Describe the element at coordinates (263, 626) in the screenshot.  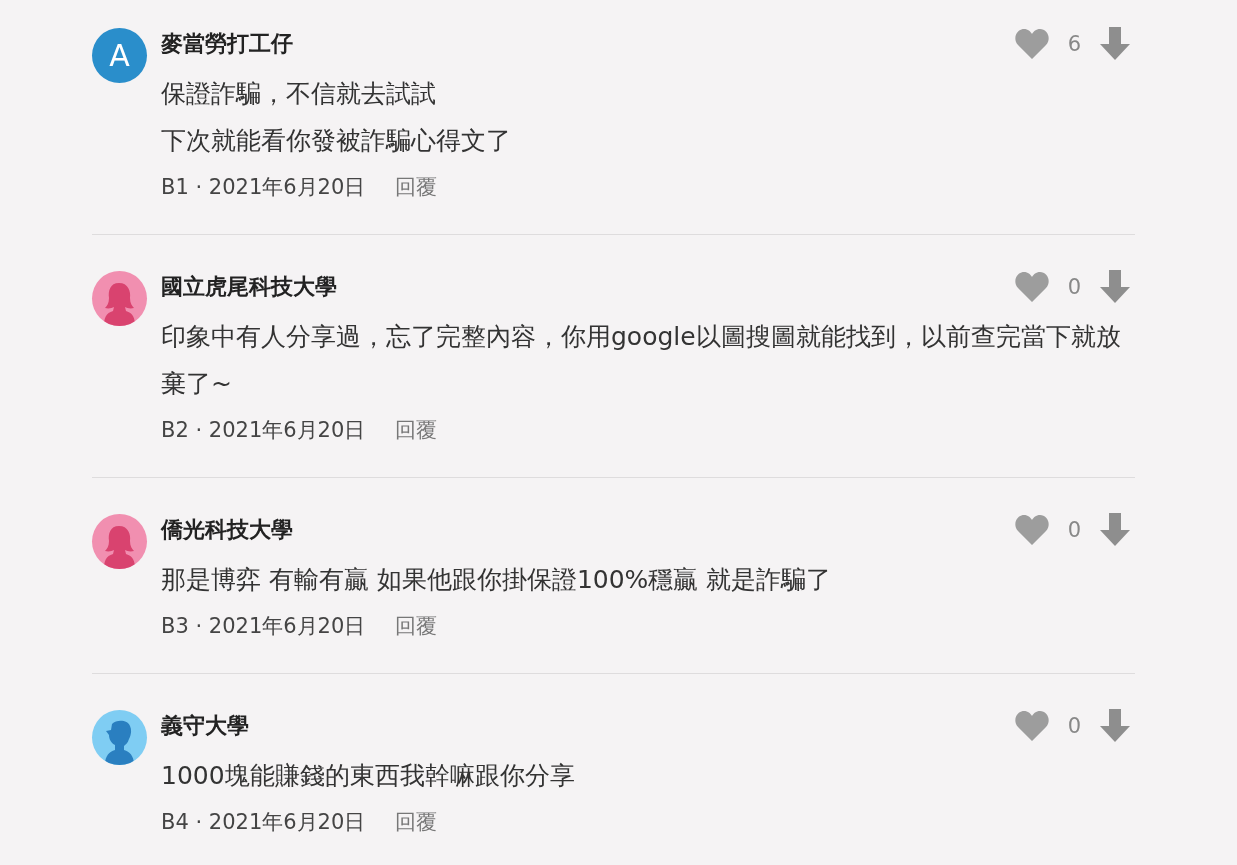
I see `floor-and-date: B3 · 2021年6月20日` at that location.